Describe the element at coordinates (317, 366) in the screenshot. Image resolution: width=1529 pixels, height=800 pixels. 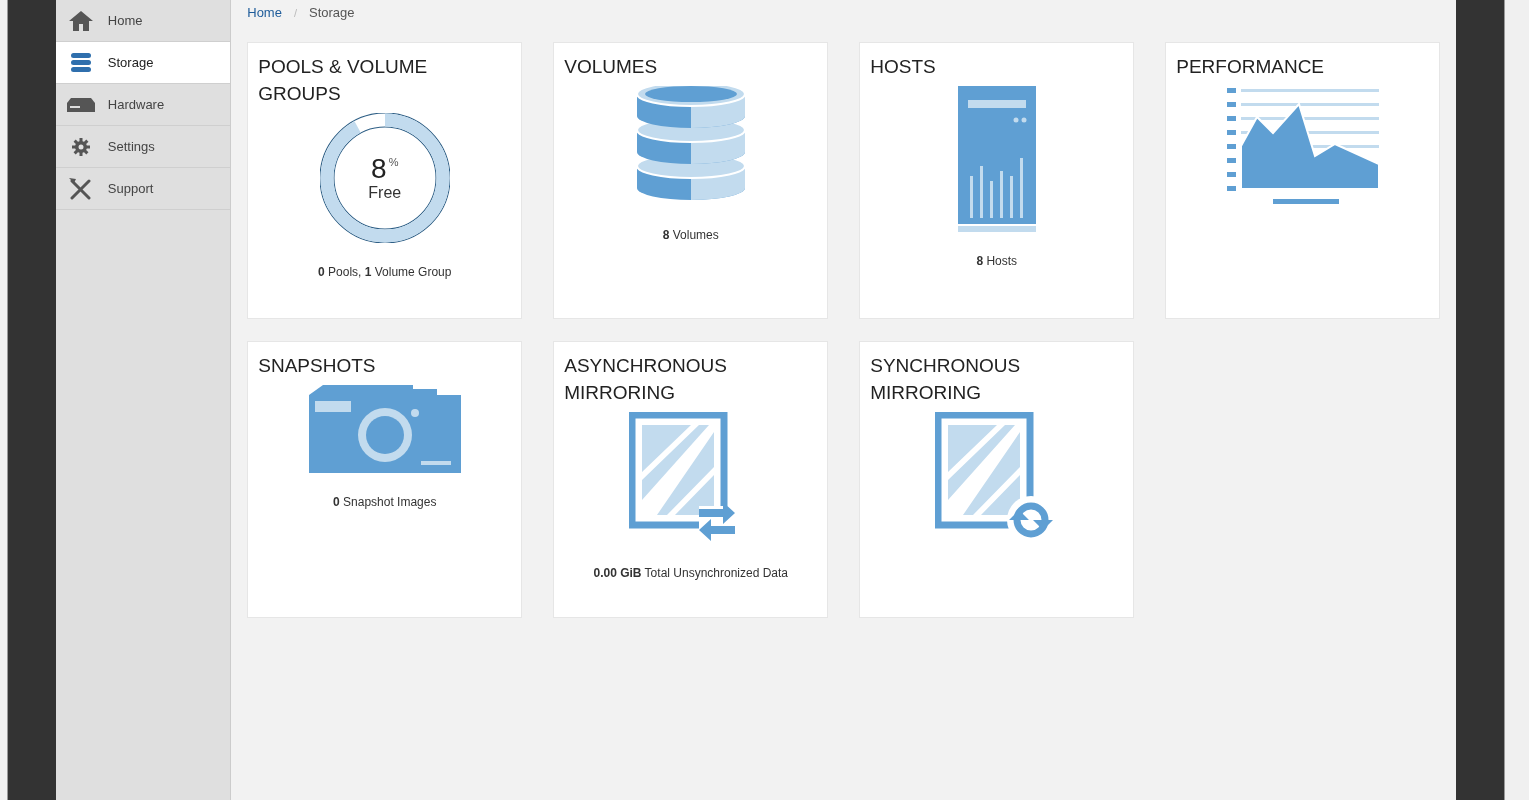
I see `card-title: SNAPSHOTS` at that location.